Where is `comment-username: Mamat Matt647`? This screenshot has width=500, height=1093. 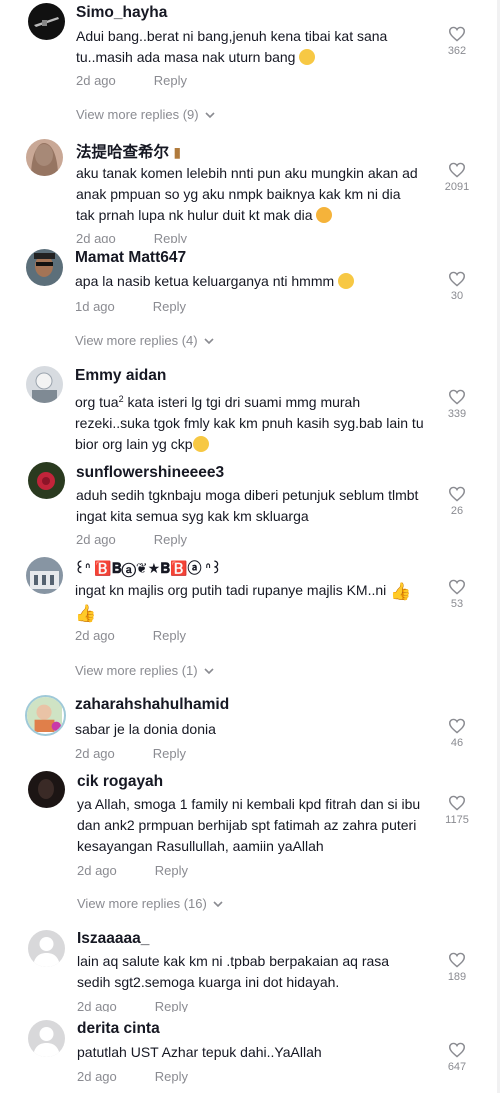 comment-username: Mamat Matt647 is located at coordinates (130, 258).